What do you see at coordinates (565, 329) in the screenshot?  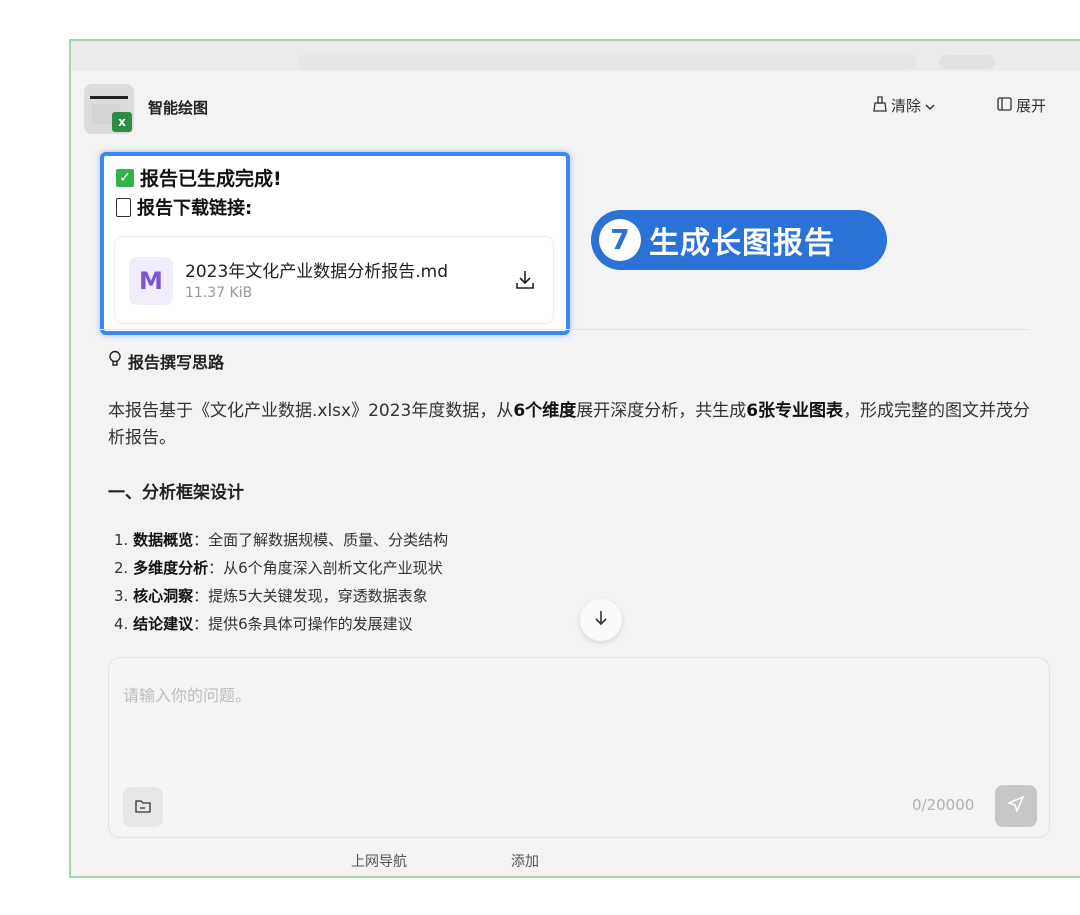 I see `divider` at bounding box center [565, 329].